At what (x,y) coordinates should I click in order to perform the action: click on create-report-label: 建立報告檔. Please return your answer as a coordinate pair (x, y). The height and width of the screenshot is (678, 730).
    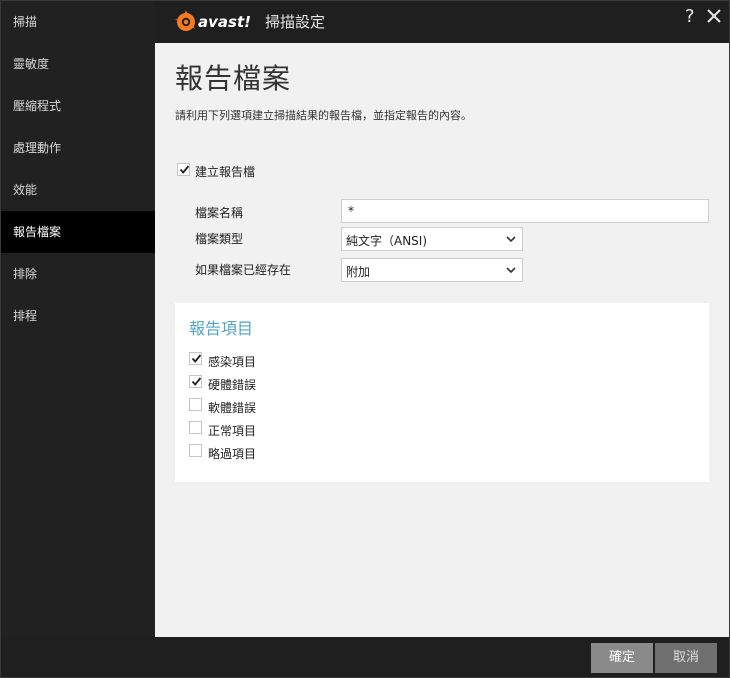
    Looking at the image, I should click on (225, 172).